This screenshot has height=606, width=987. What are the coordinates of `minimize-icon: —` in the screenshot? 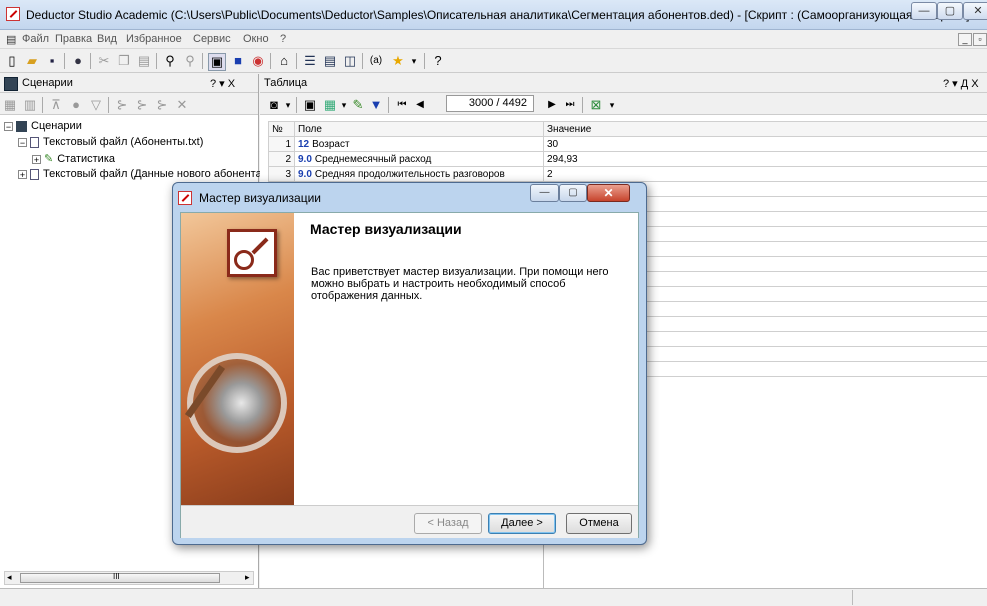 It's located at (924, 11).